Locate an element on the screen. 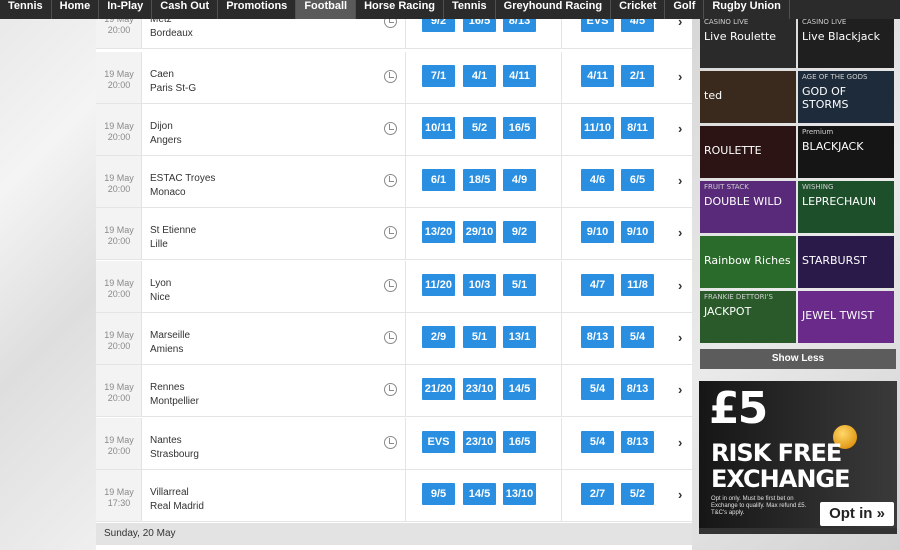 This screenshot has height=550, width=900. game-title: JACKPOT is located at coordinates (728, 311).